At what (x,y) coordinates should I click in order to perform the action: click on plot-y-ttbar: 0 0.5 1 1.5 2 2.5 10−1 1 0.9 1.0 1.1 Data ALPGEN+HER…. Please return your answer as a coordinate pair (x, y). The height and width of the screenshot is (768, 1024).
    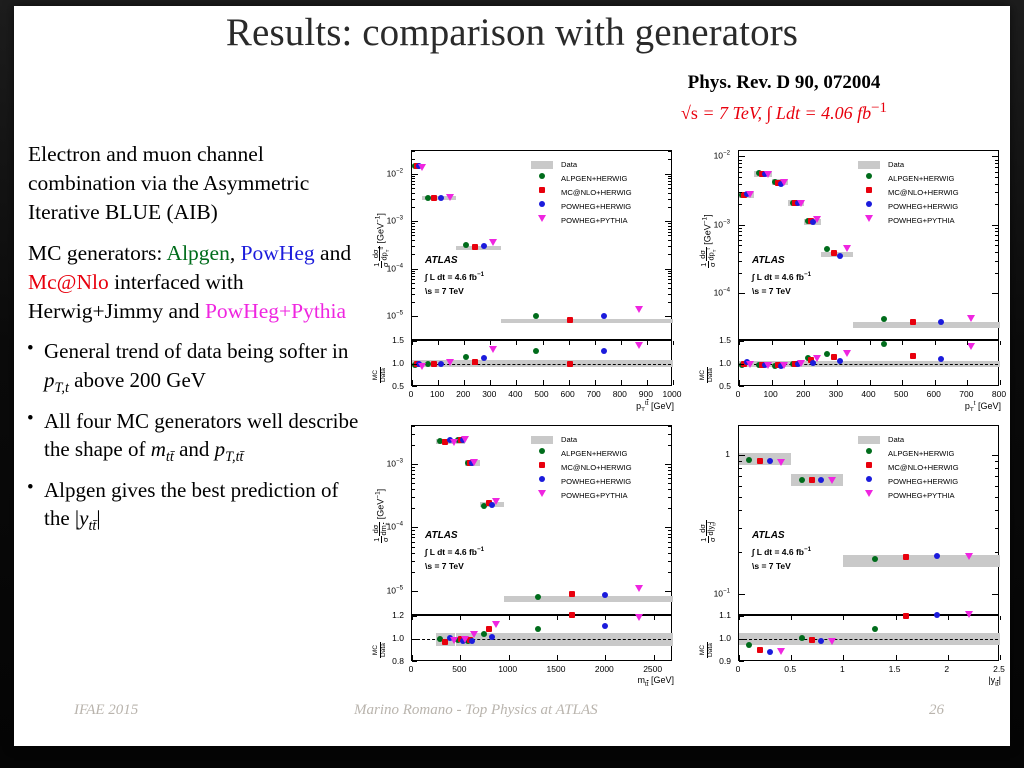
    Looking at the image, I should click on (848, 549).